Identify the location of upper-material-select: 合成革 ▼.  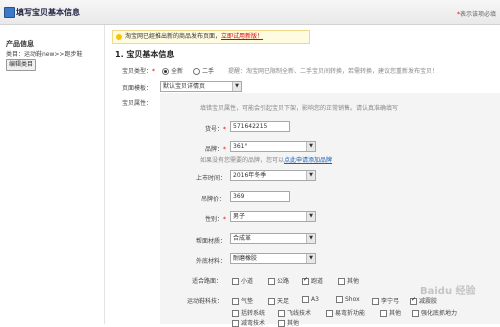
(273, 238).